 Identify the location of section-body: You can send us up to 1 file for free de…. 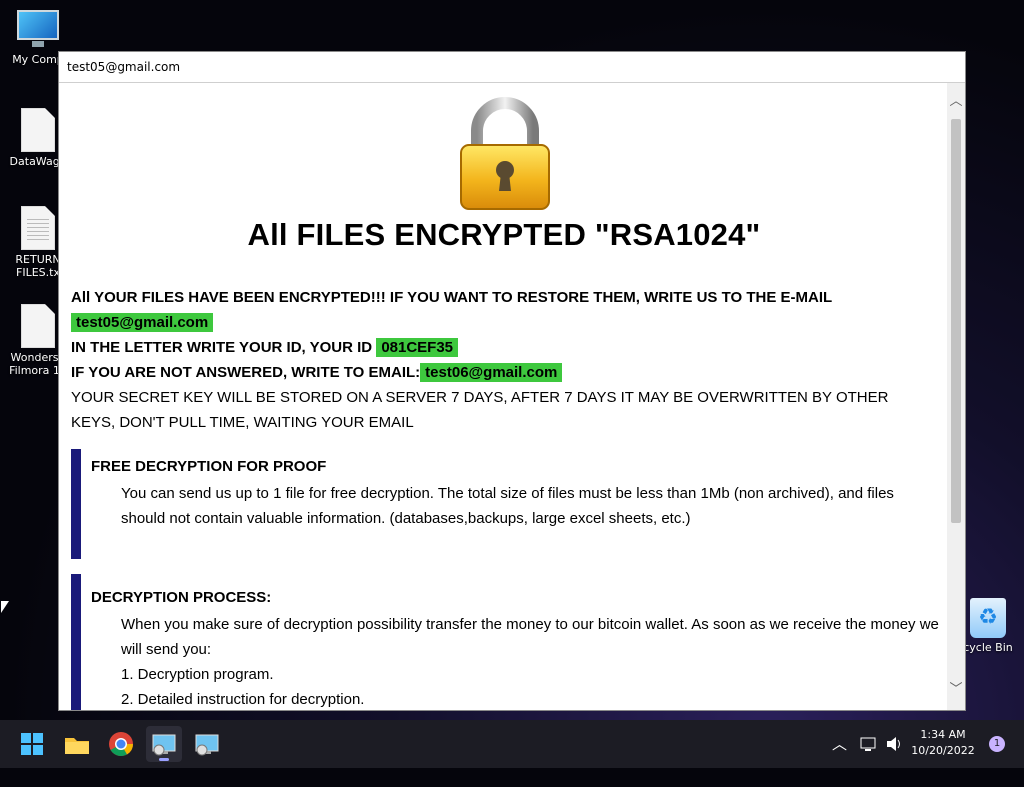
(507, 506).